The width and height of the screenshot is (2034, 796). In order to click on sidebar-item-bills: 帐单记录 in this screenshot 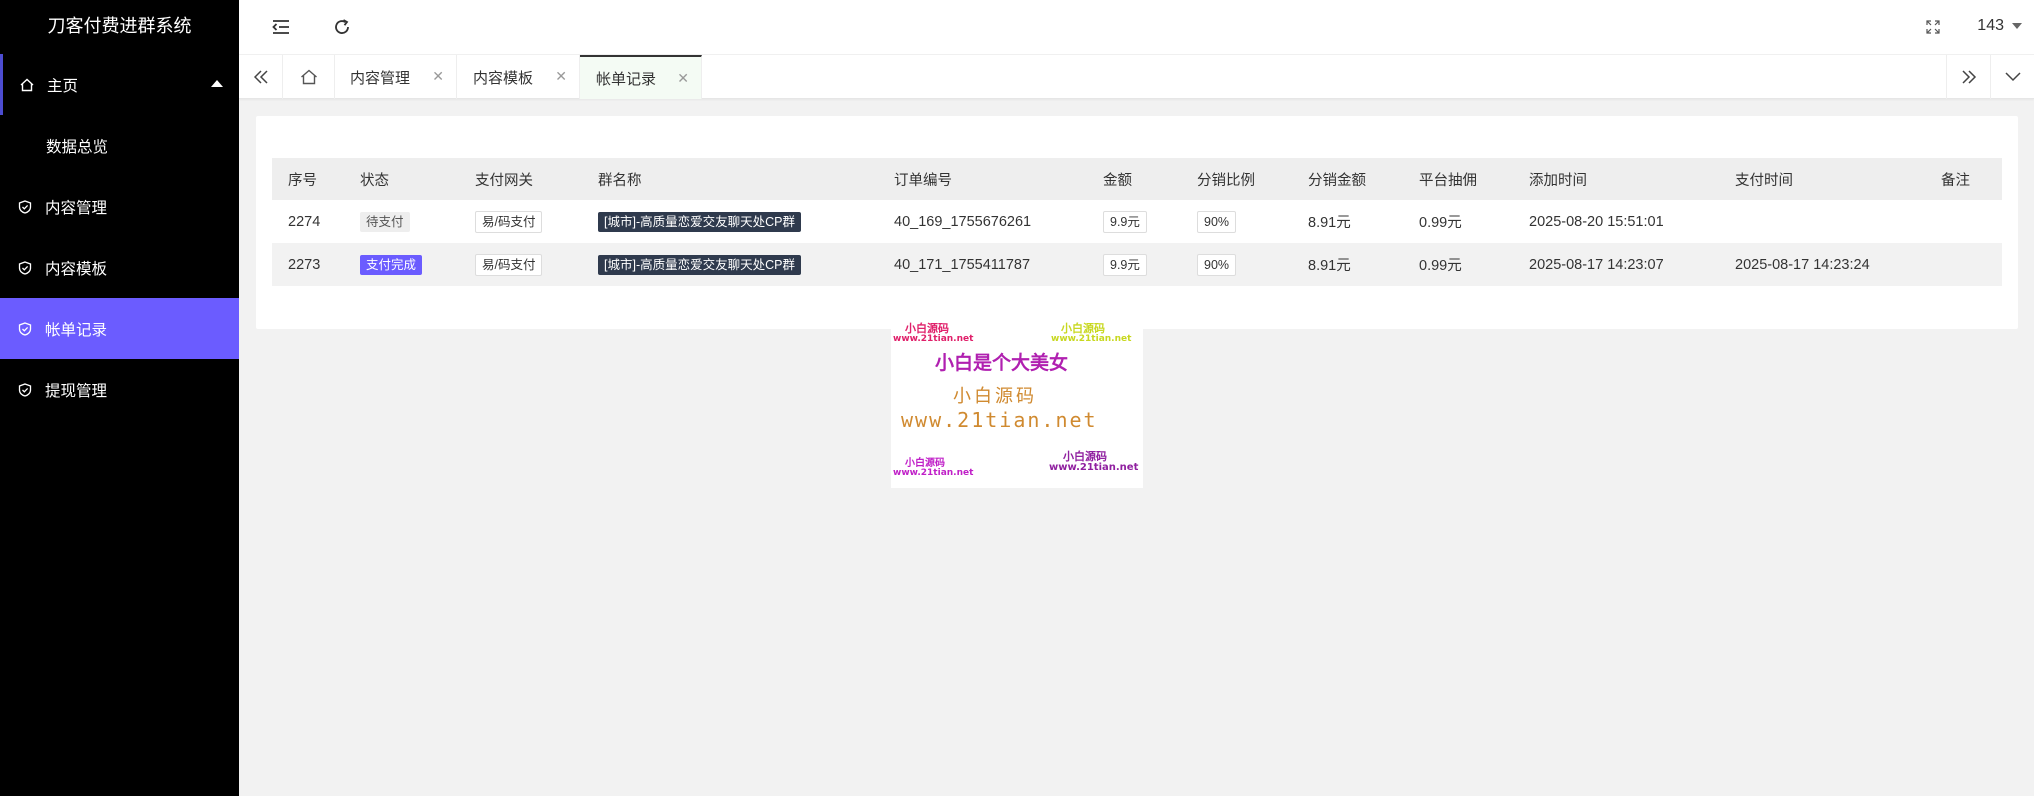, I will do `click(119, 328)`.